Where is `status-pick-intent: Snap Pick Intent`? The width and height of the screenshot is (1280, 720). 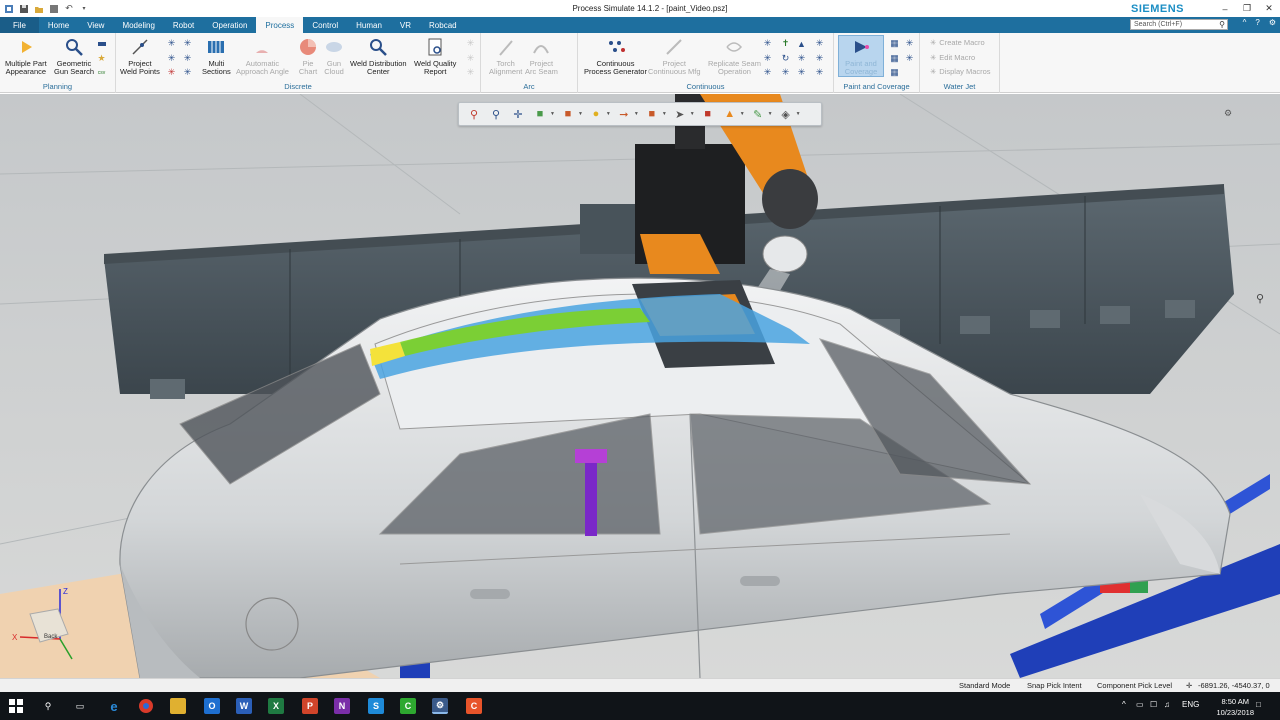
status-pick-intent: Snap Pick Intent is located at coordinates (1054, 685).